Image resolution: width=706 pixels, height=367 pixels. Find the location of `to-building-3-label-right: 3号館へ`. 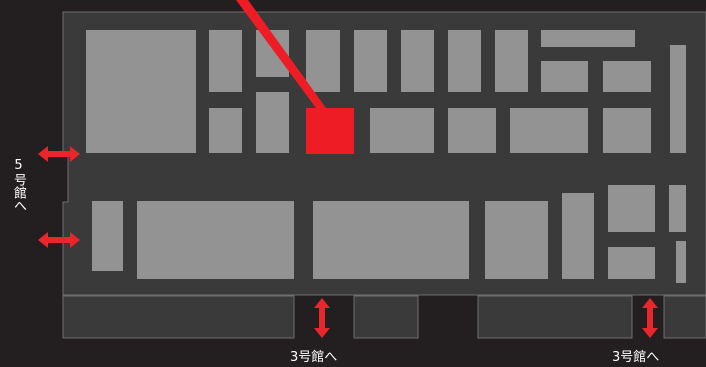

to-building-3-label-right: 3号館へ is located at coordinates (636, 357).